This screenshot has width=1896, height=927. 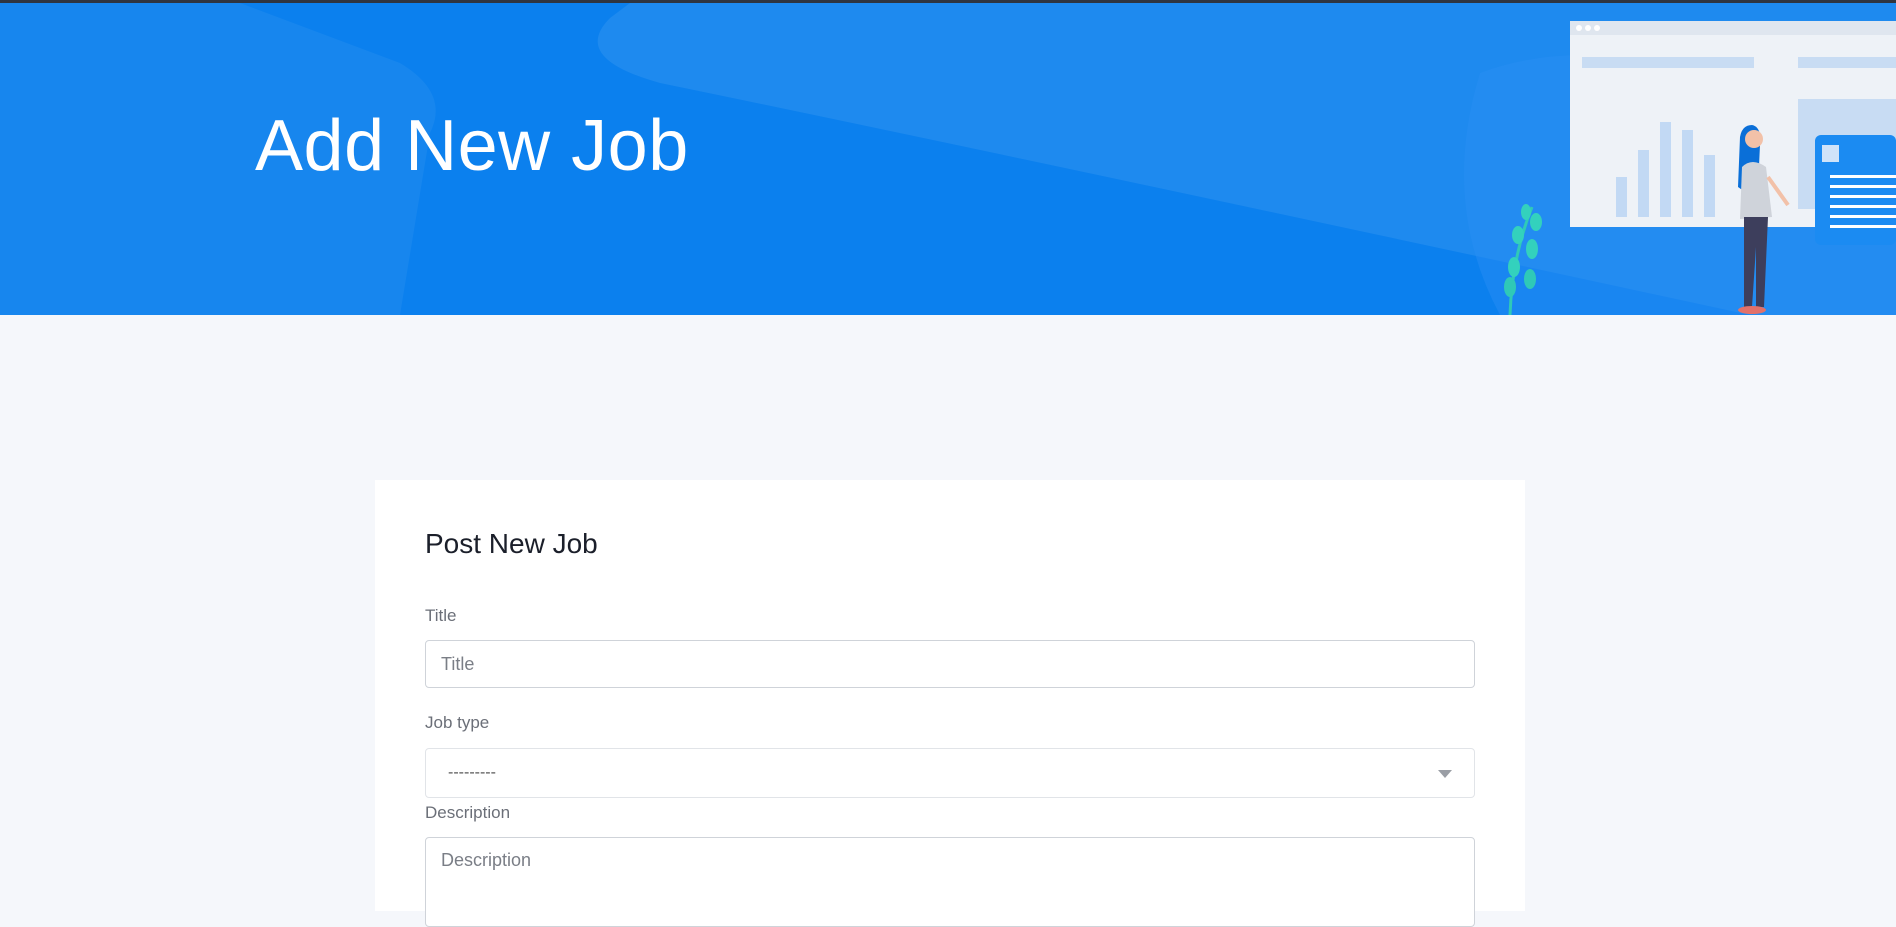 What do you see at coordinates (950, 773) in the screenshot?
I see `job-type-select: ---------` at bounding box center [950, 773].